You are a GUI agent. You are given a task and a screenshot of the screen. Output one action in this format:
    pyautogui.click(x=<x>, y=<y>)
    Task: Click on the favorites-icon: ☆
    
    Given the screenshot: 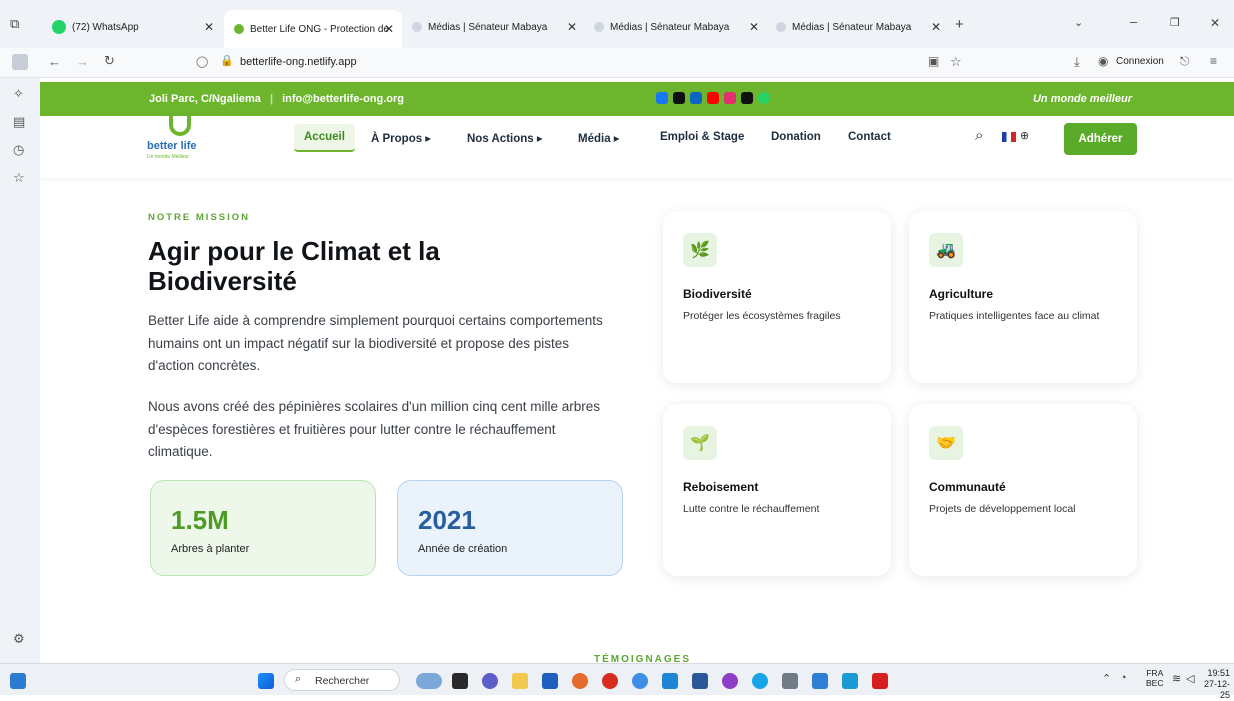 What is the action you would take?
    pyautogui.click(x=19, y=178)
    